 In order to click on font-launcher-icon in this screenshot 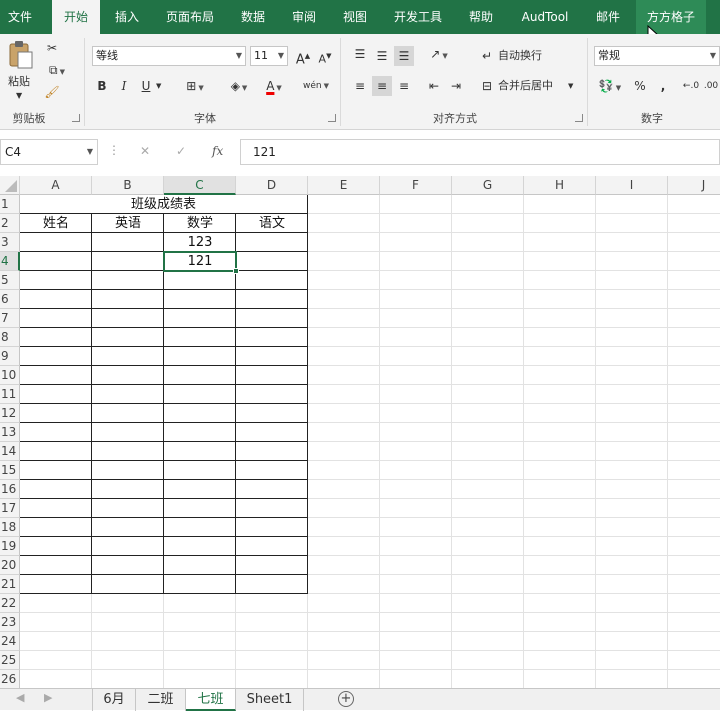, I will do `click(332, 118)`.